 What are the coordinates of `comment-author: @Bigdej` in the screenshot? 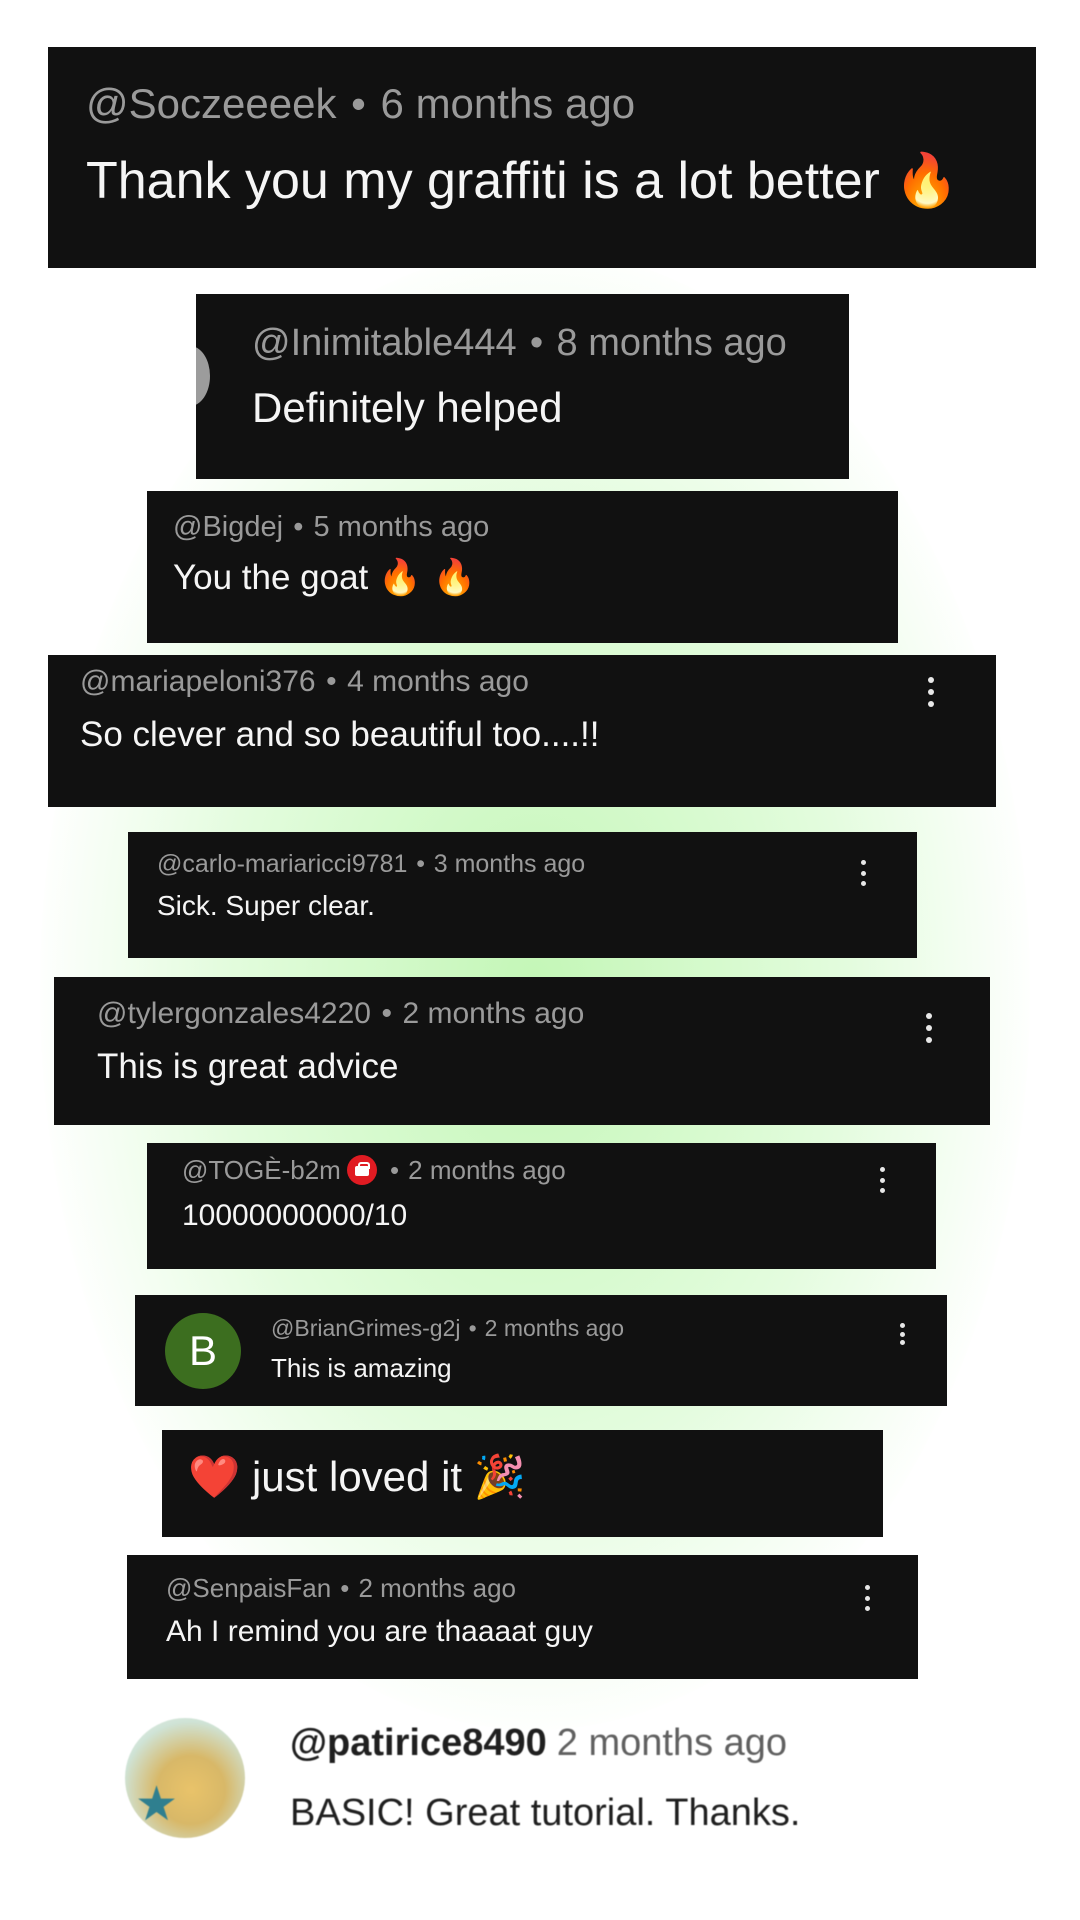 It's located at (228, 527).